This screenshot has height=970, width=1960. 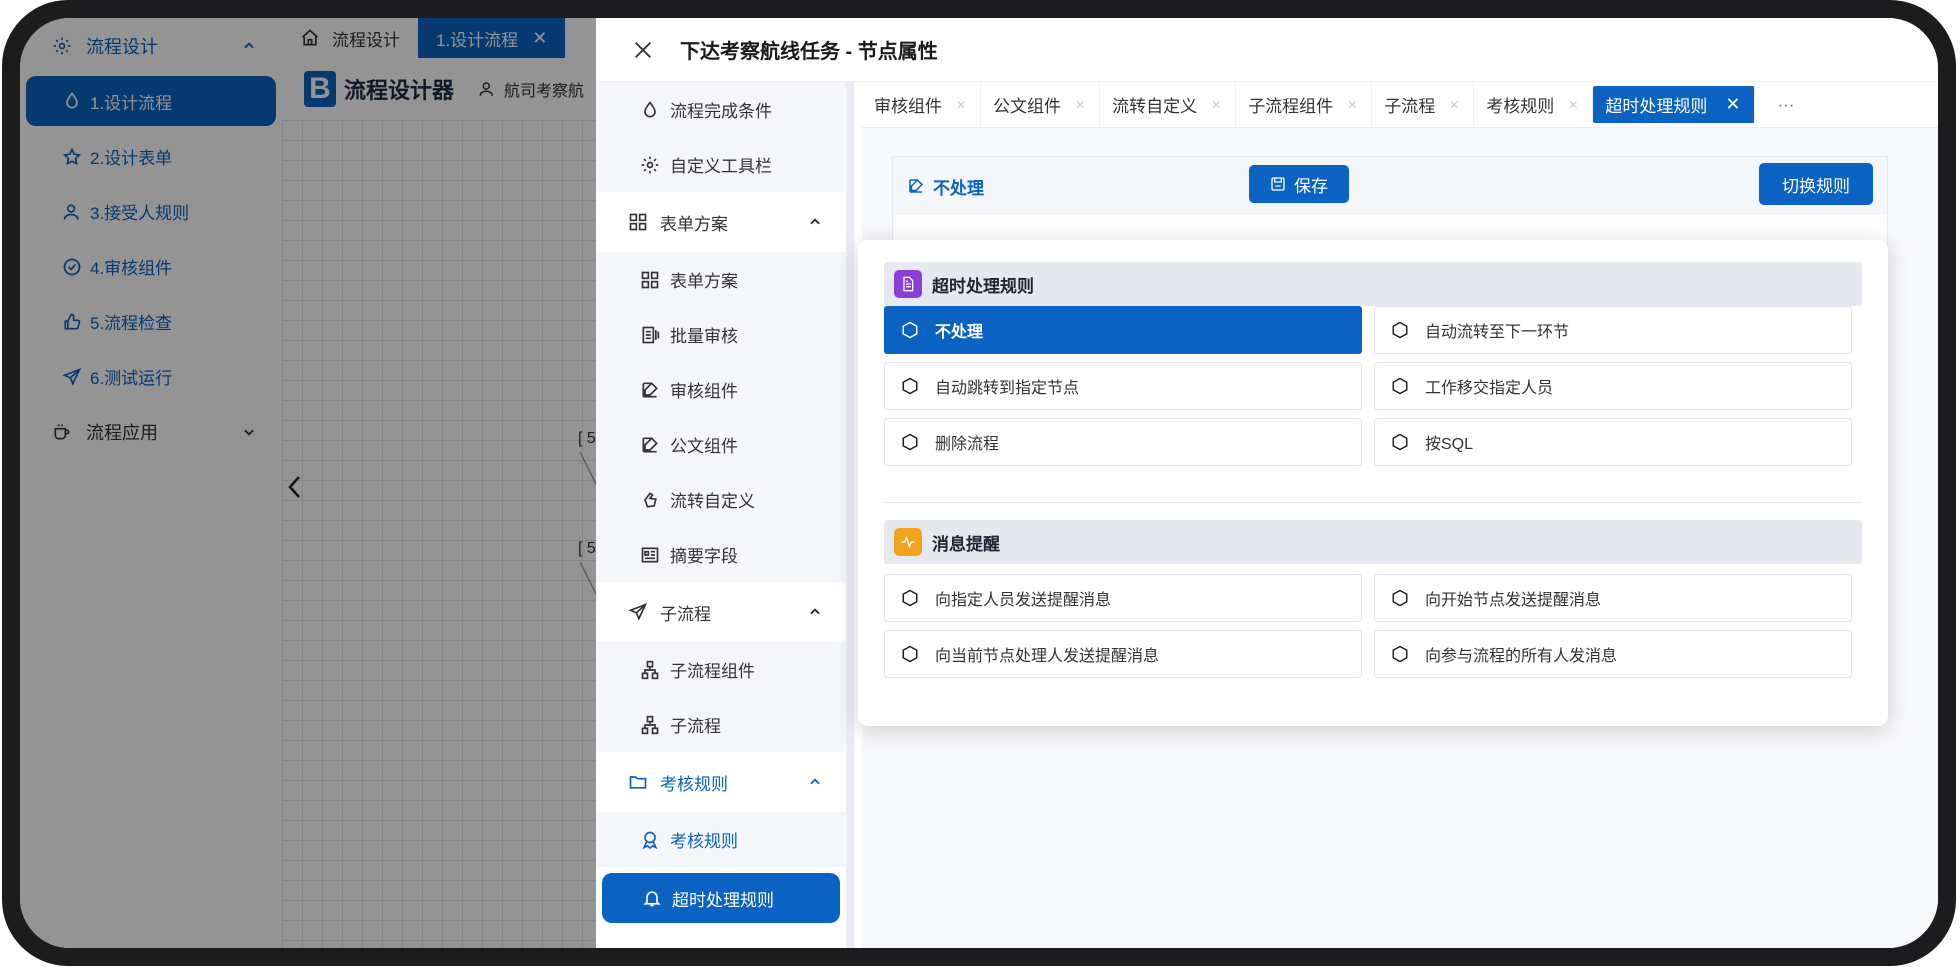 What do you see at coordinates (704, 556) in the screenshot?
I see `menu-item-label: 摘要字段` at bounding box center [704, 556].